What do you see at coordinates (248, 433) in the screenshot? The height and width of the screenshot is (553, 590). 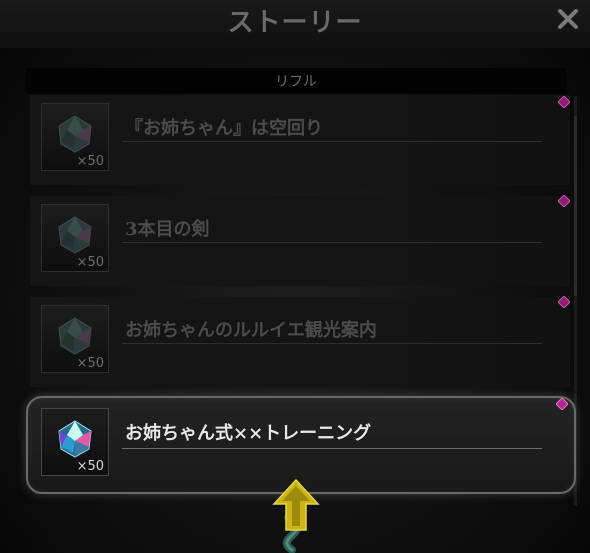 I see `story-title: お姉ちゃん式××トレーニング` at bounding box center [248, 433].